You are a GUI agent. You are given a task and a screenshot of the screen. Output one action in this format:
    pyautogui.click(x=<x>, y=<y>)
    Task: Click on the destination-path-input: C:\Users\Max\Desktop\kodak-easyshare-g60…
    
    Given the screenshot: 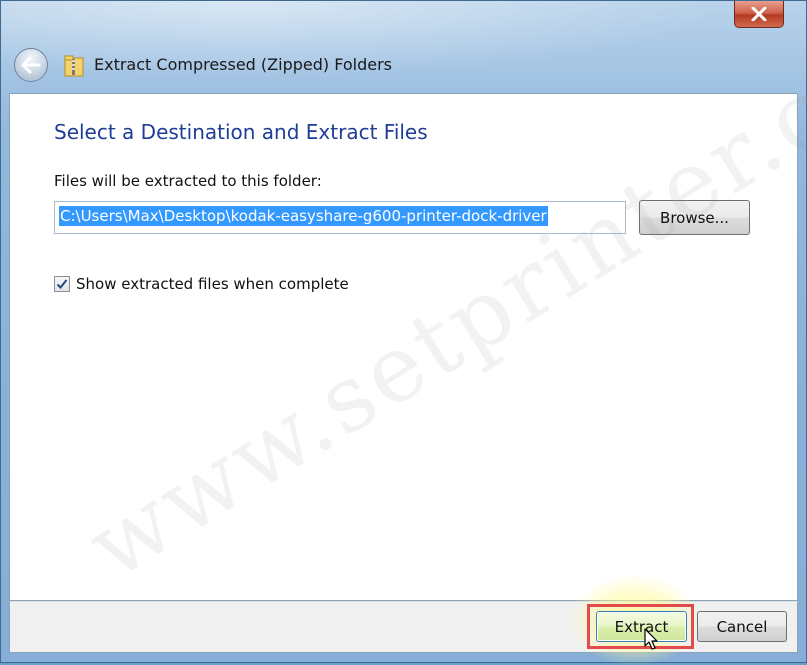 What is the action you would take?
    pyautogui.click(x=340, y=217)
    